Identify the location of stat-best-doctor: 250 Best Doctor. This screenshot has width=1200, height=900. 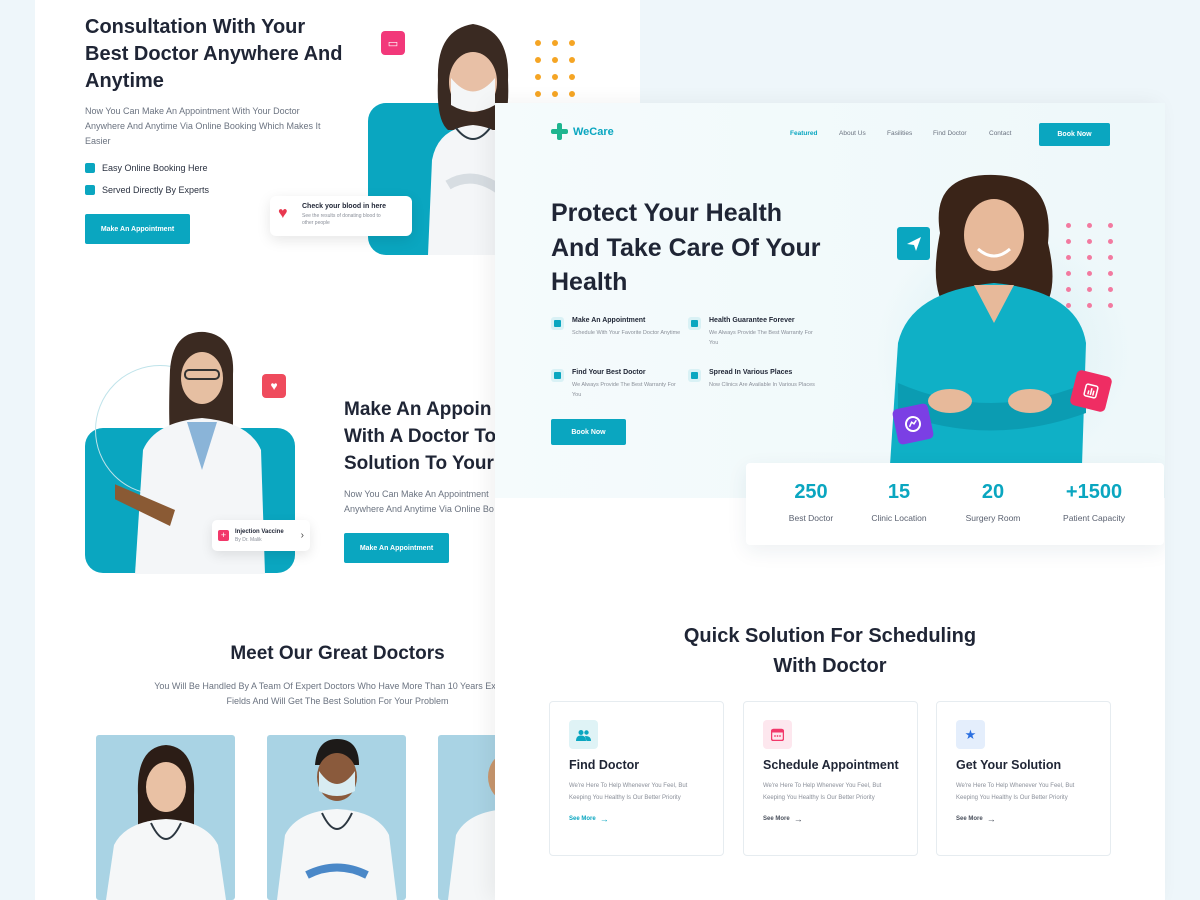
(811, 502).